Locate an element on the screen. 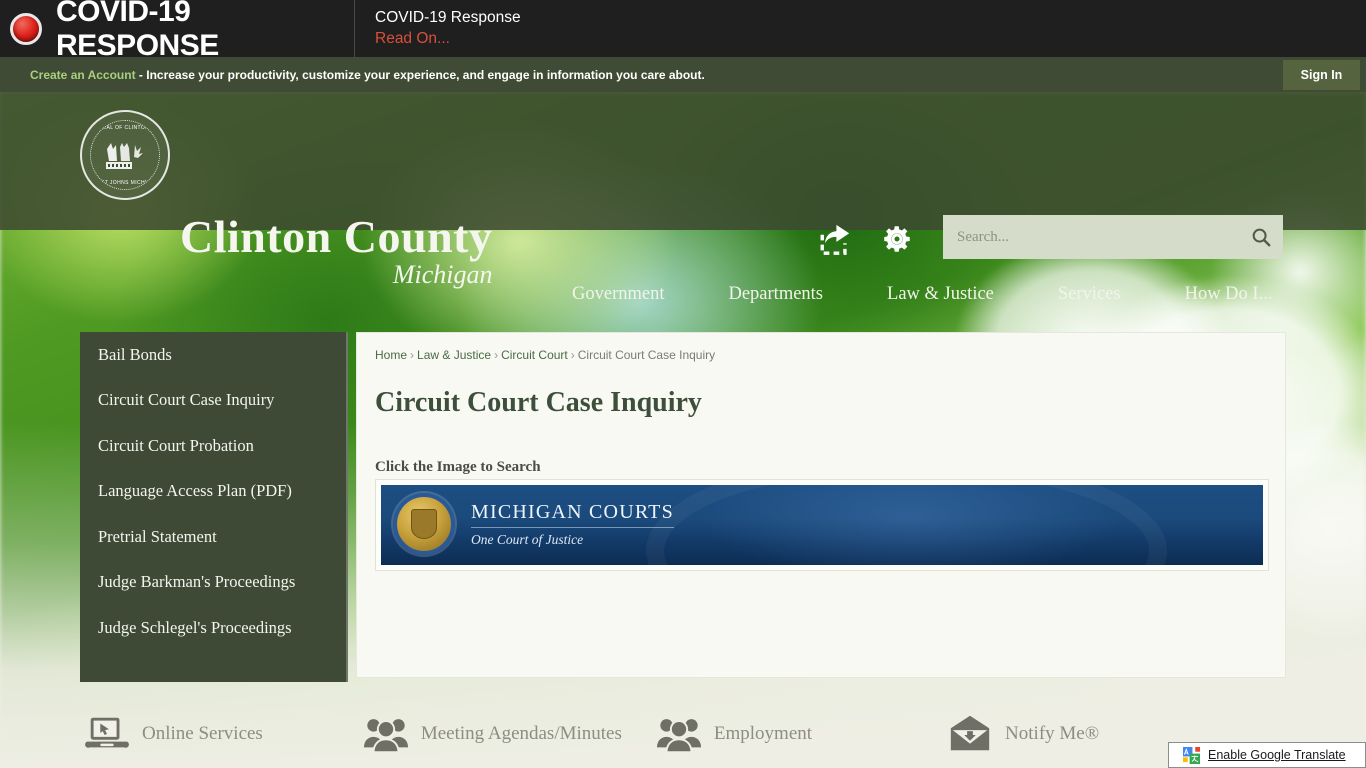 This screenshot has height=768, width=1366. michigan-courts-image-frame: MICHIGAN COURTS One Court of Justice is located at coordinates (822, 525).